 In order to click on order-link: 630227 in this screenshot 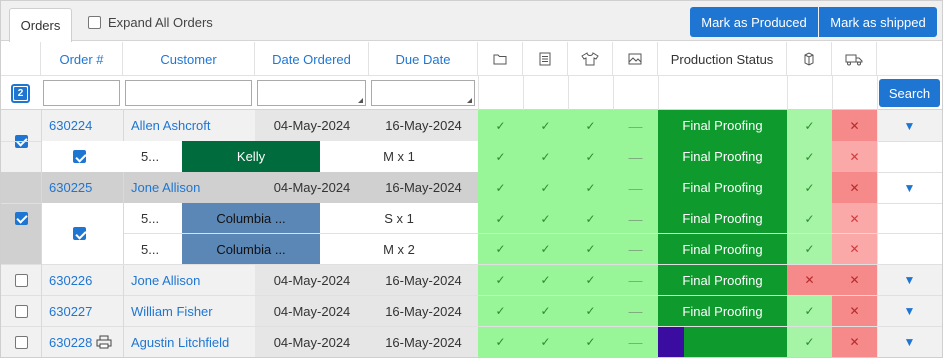, I will do `click(70, 311)`.